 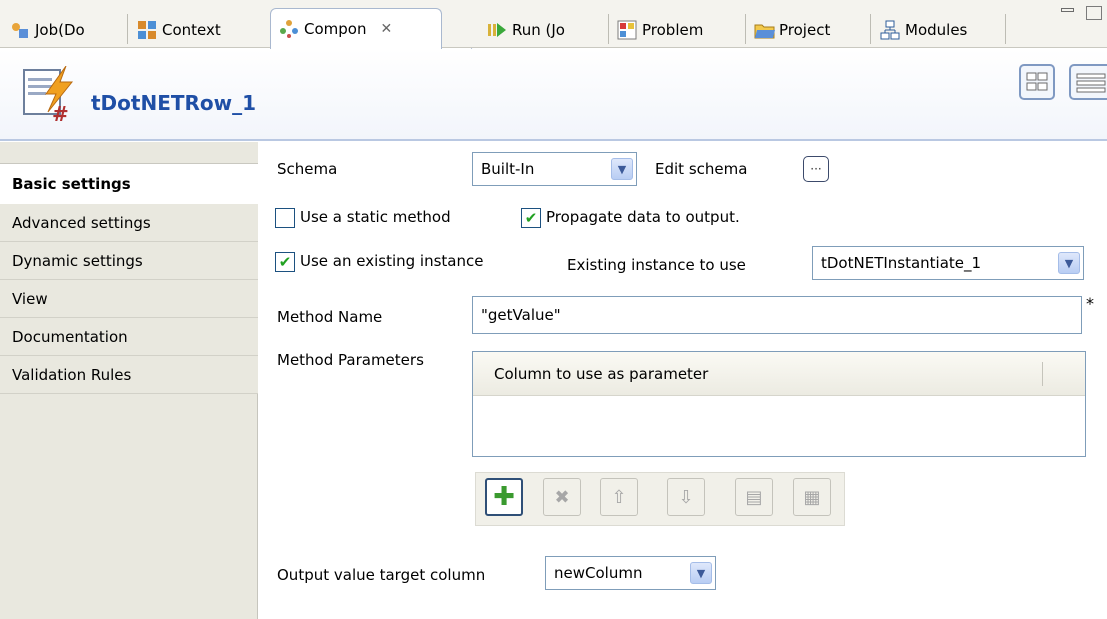 I want to click on sidebar-item-basic-settings: Basic settings, so click(x=129, y=184).